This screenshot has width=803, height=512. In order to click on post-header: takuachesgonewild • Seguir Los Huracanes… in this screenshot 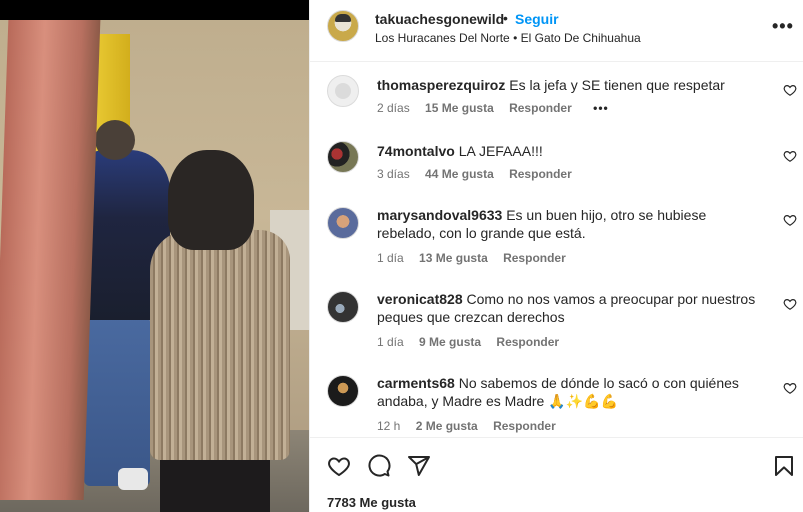, I will do `click(556, 31)`.